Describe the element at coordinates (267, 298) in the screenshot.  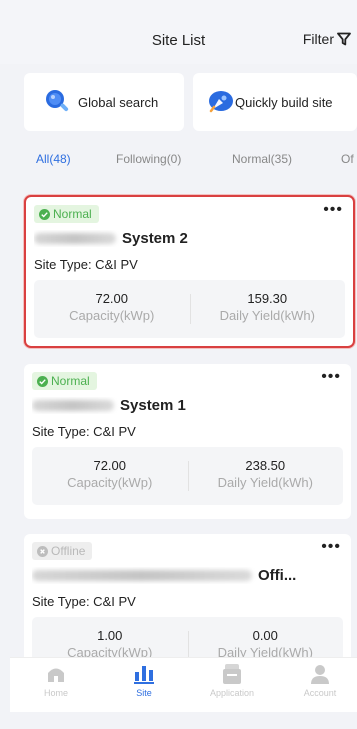
I see `daily-yield-value: 159.30` at that location.